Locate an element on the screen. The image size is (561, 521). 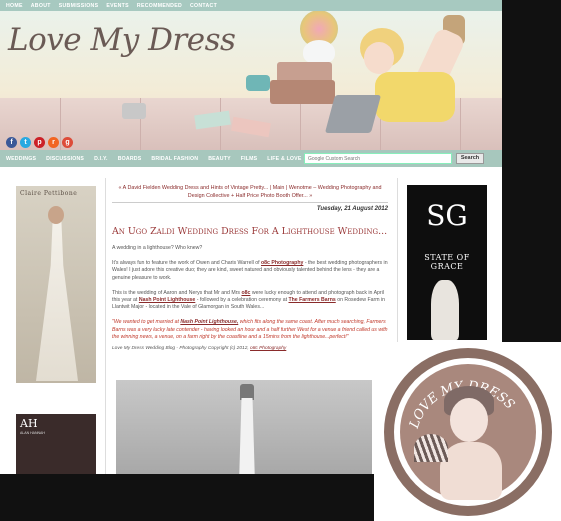
state-of-grace-ad: SG STATE OF GRACE is located at coordinates (447, 262).